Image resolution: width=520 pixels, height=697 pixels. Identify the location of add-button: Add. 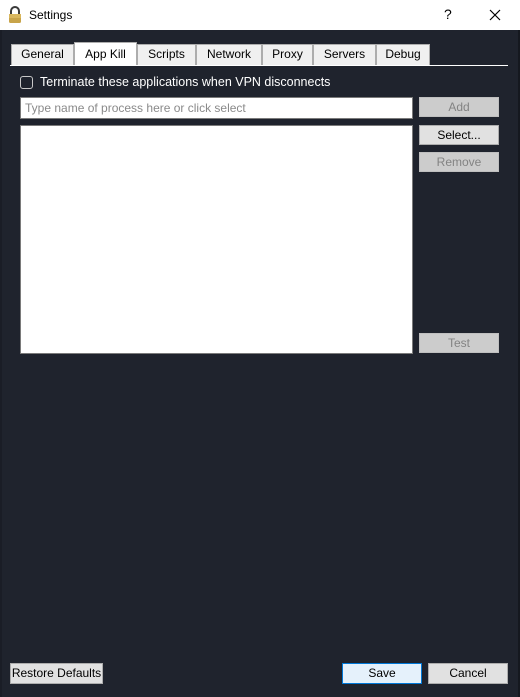
(459, 107).